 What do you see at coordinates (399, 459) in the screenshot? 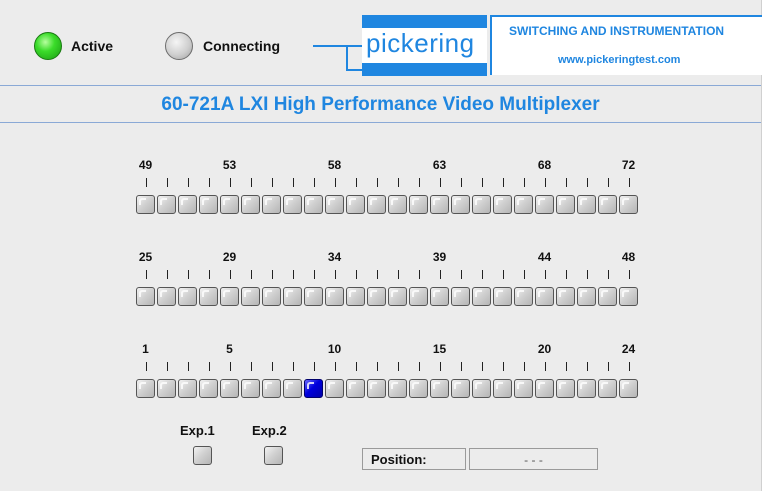
I see `position-label: Position:` at bounding box center [399, 459].